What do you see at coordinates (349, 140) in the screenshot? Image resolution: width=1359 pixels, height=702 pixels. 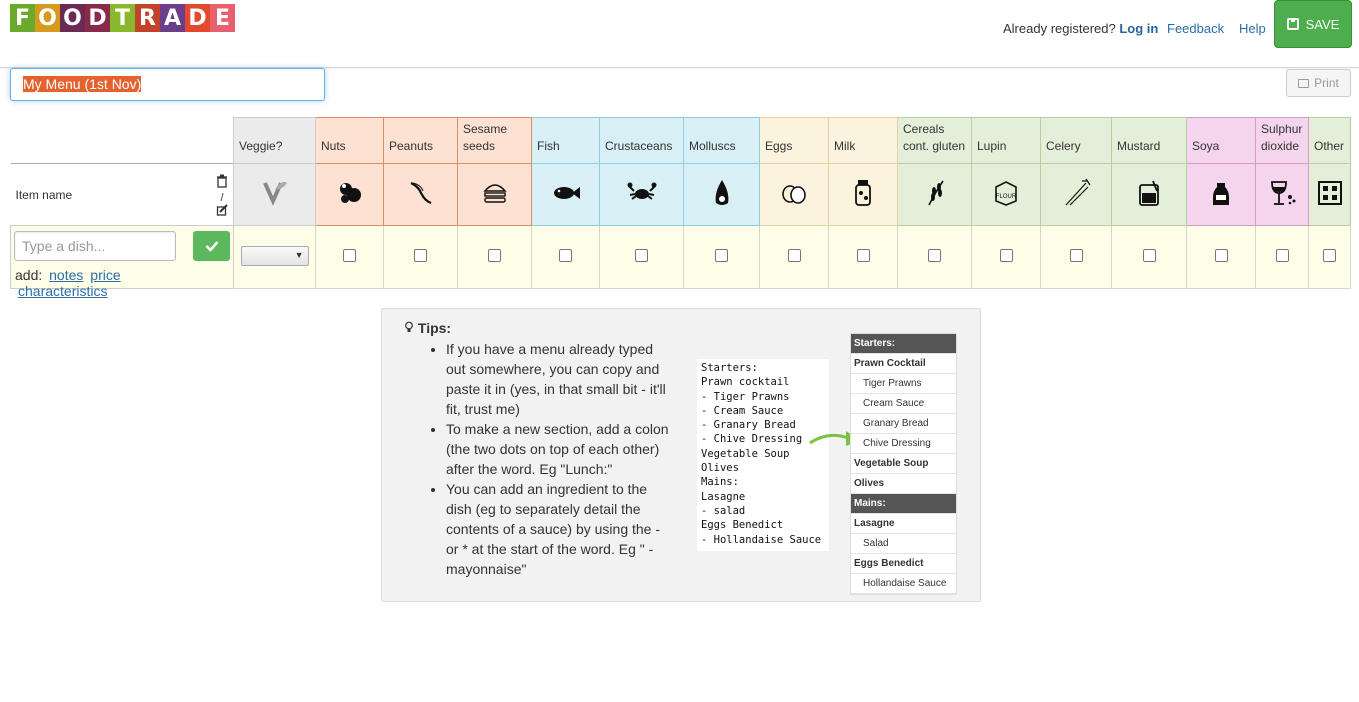 I see `column-header-nuts: Nuts` at bounding box center [349, 140].